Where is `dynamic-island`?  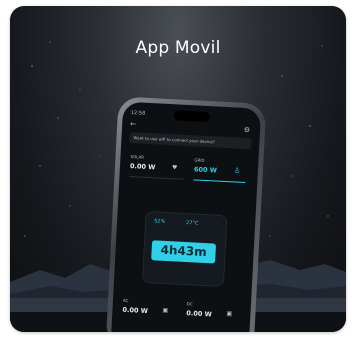
dynamic-island is located at coordinates (191, 116).